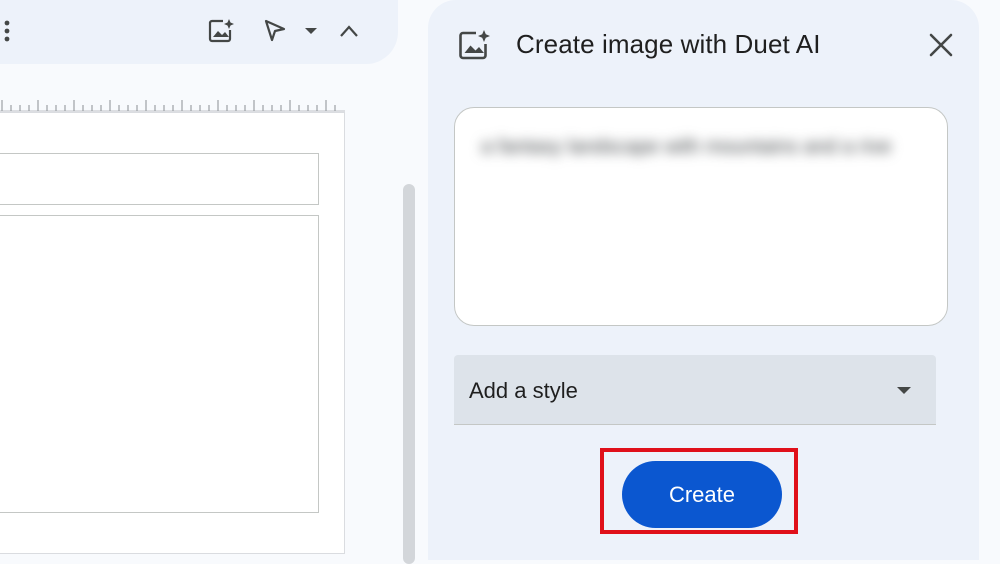 The width and height of the screenshot is (1000, 564). I want to click on slide-title-placeholder, so click(159, 179).